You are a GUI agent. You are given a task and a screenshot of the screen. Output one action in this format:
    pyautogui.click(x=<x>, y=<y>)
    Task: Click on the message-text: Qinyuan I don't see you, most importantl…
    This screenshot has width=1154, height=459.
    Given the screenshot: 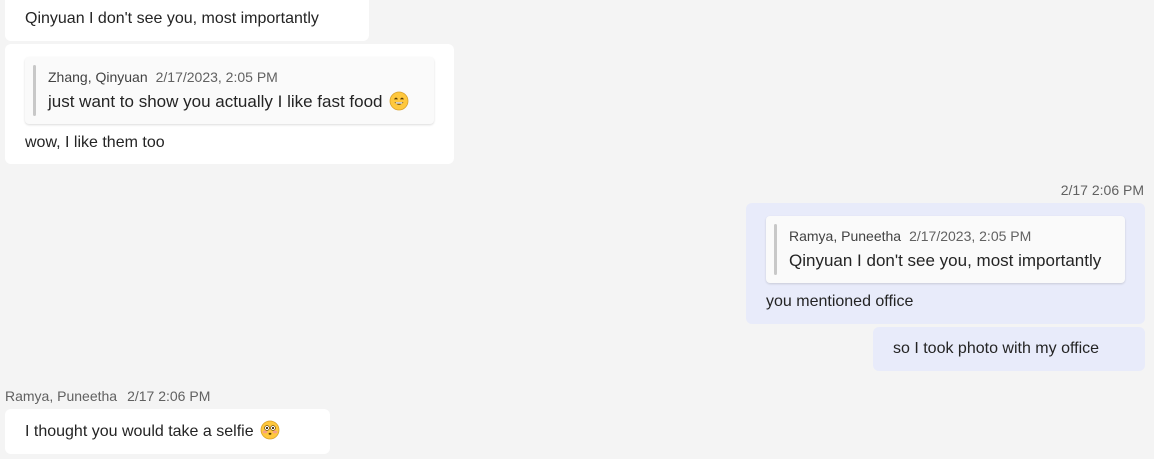 What is the action you would take?
    pyautogui.click(x=172, y=18)
    